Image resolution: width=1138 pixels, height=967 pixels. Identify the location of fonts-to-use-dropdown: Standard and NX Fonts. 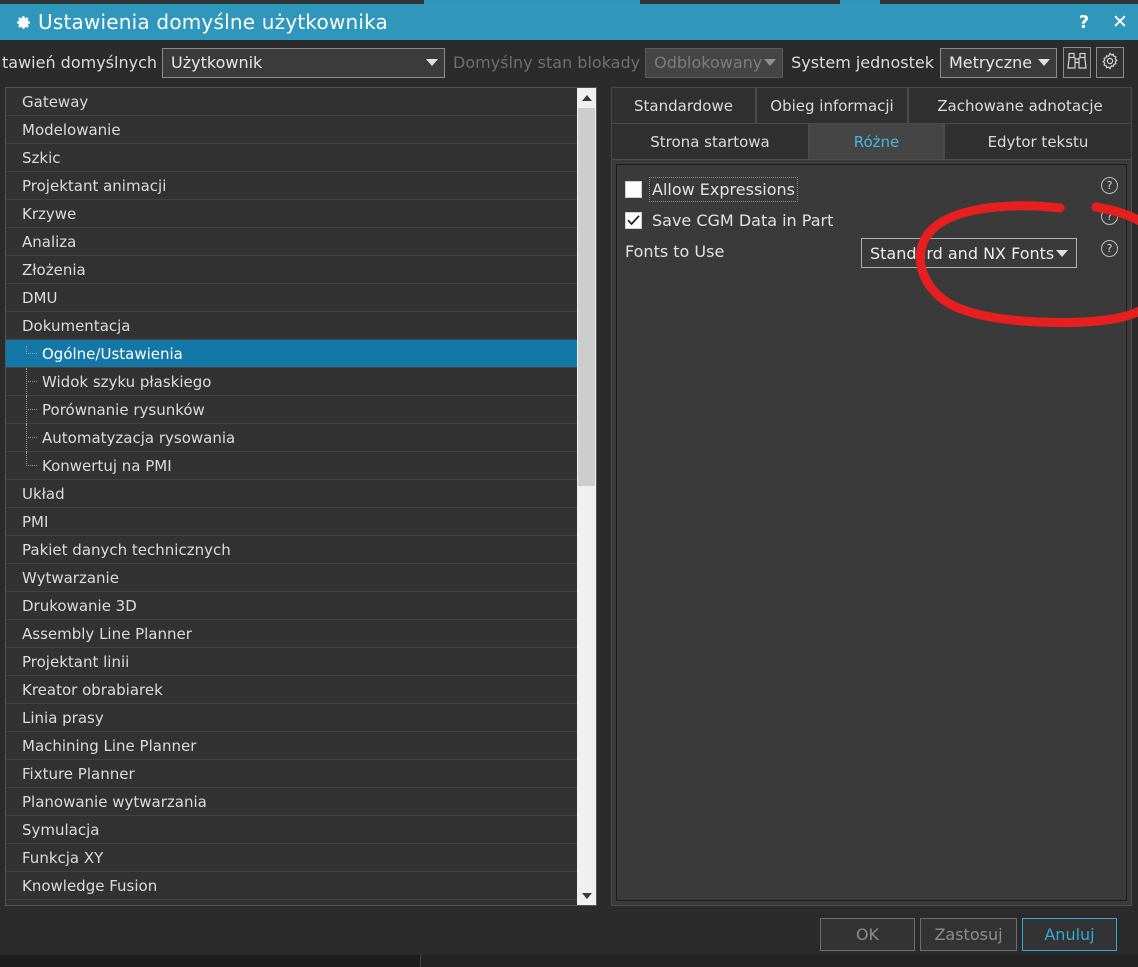
(969, 253).